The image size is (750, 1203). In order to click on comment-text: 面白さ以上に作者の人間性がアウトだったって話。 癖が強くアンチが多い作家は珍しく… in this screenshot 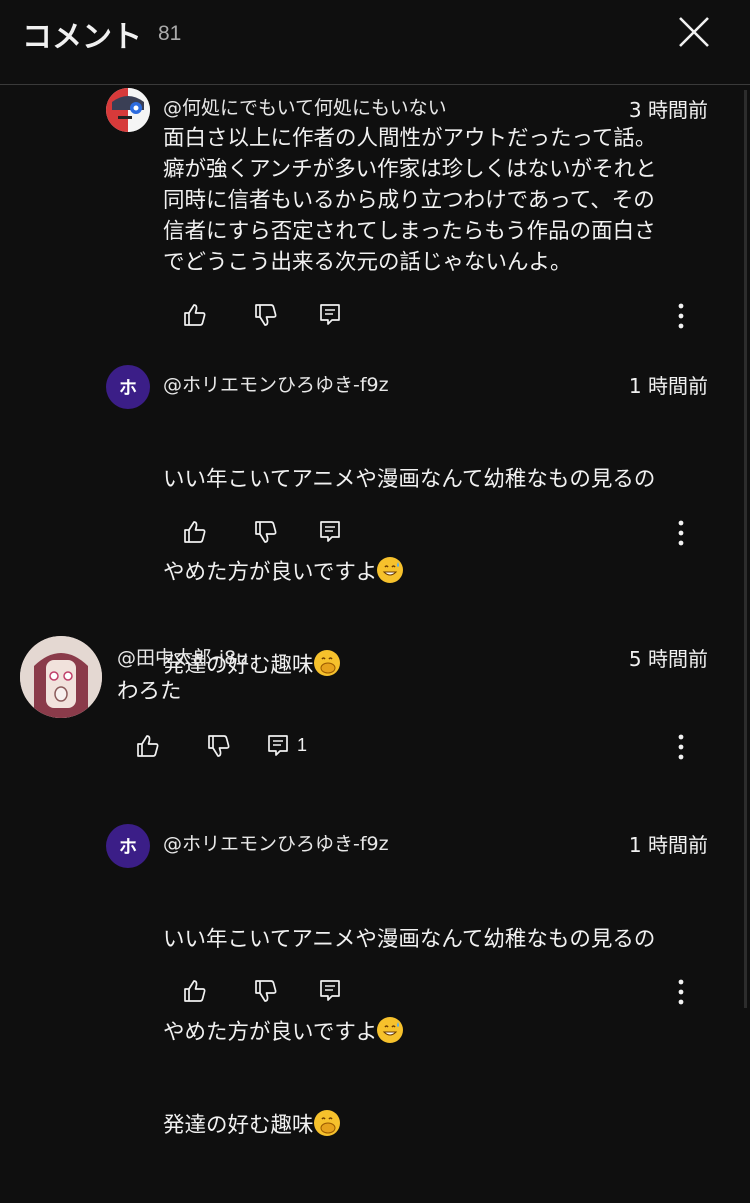, I will do `click(410, 200)`.